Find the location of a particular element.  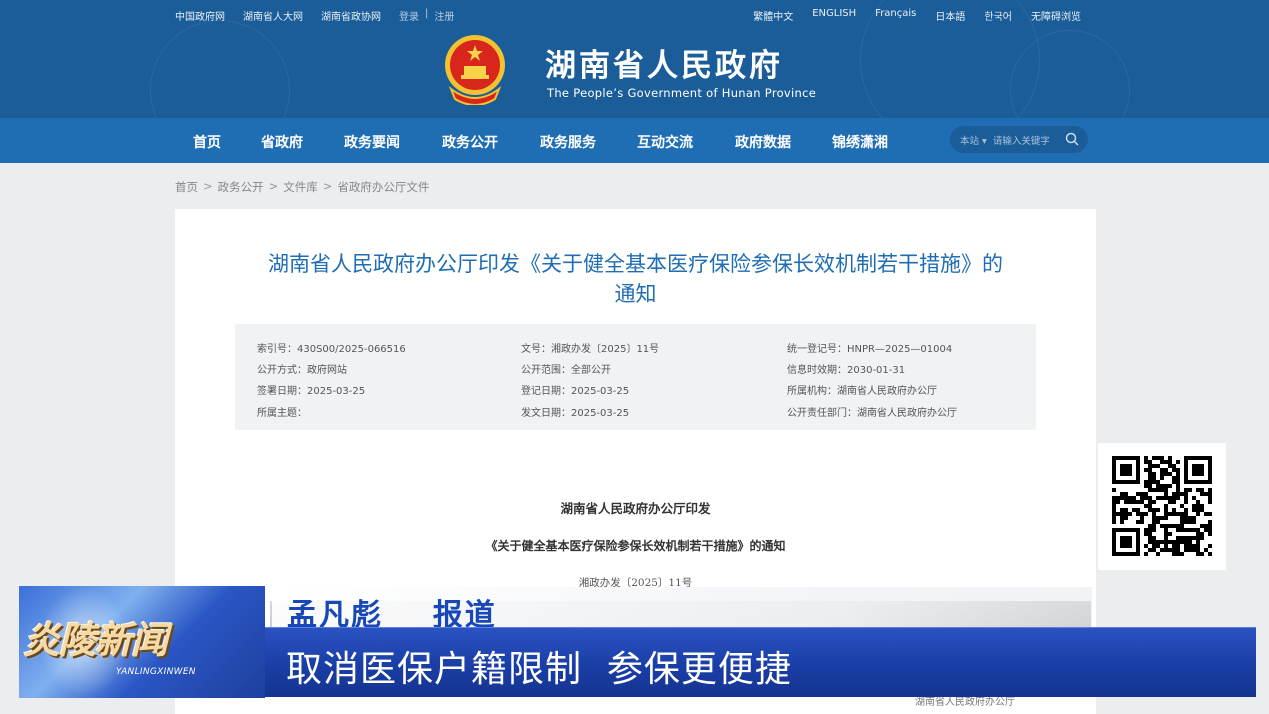

search-scope-select: 本站 ▾ is located at coordinates (973, 140).